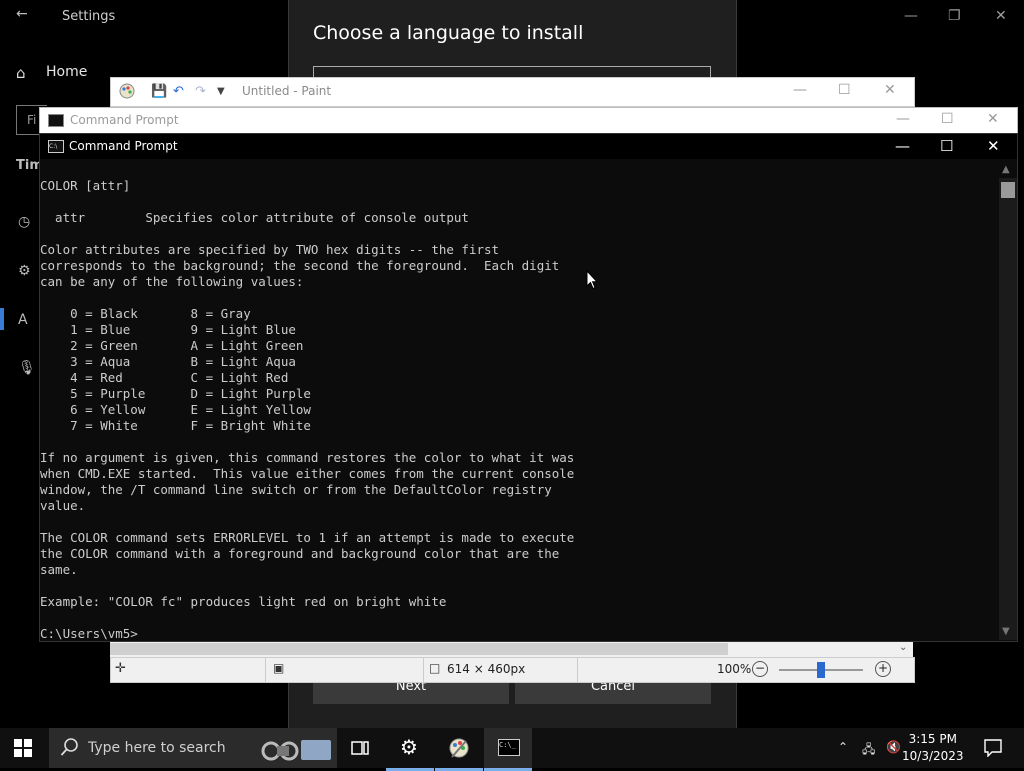 The width and height of the screenshot is (1024, 771). Describe the element at coordinates (902, 146) in the screenshot. I see `cmd-minimize-icon: —` at that location.